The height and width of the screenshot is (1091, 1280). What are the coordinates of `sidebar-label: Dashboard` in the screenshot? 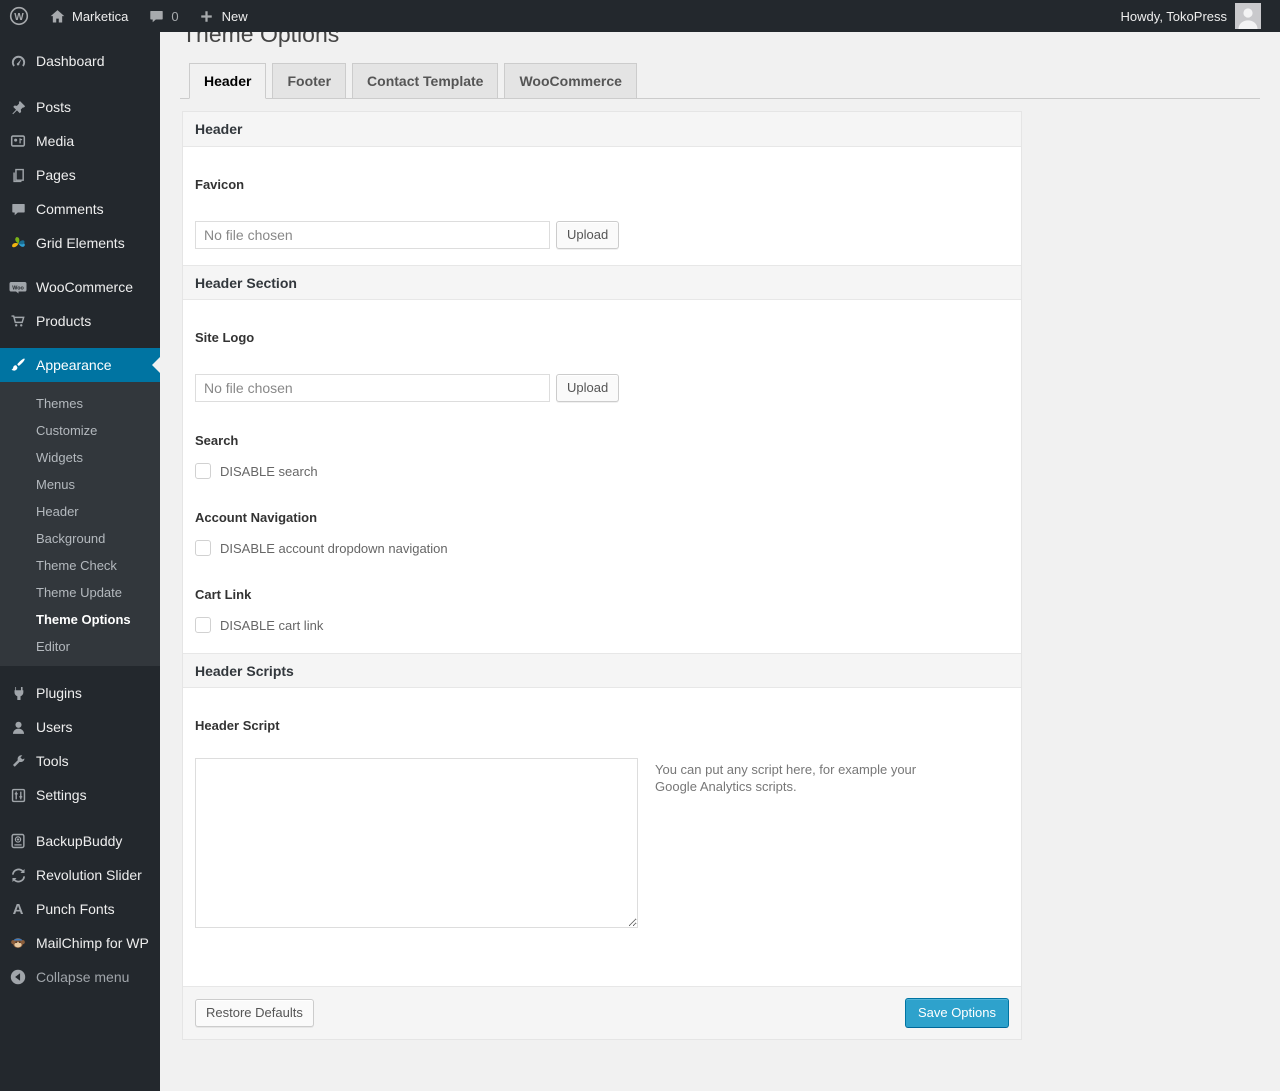 It's located at (70, 61).